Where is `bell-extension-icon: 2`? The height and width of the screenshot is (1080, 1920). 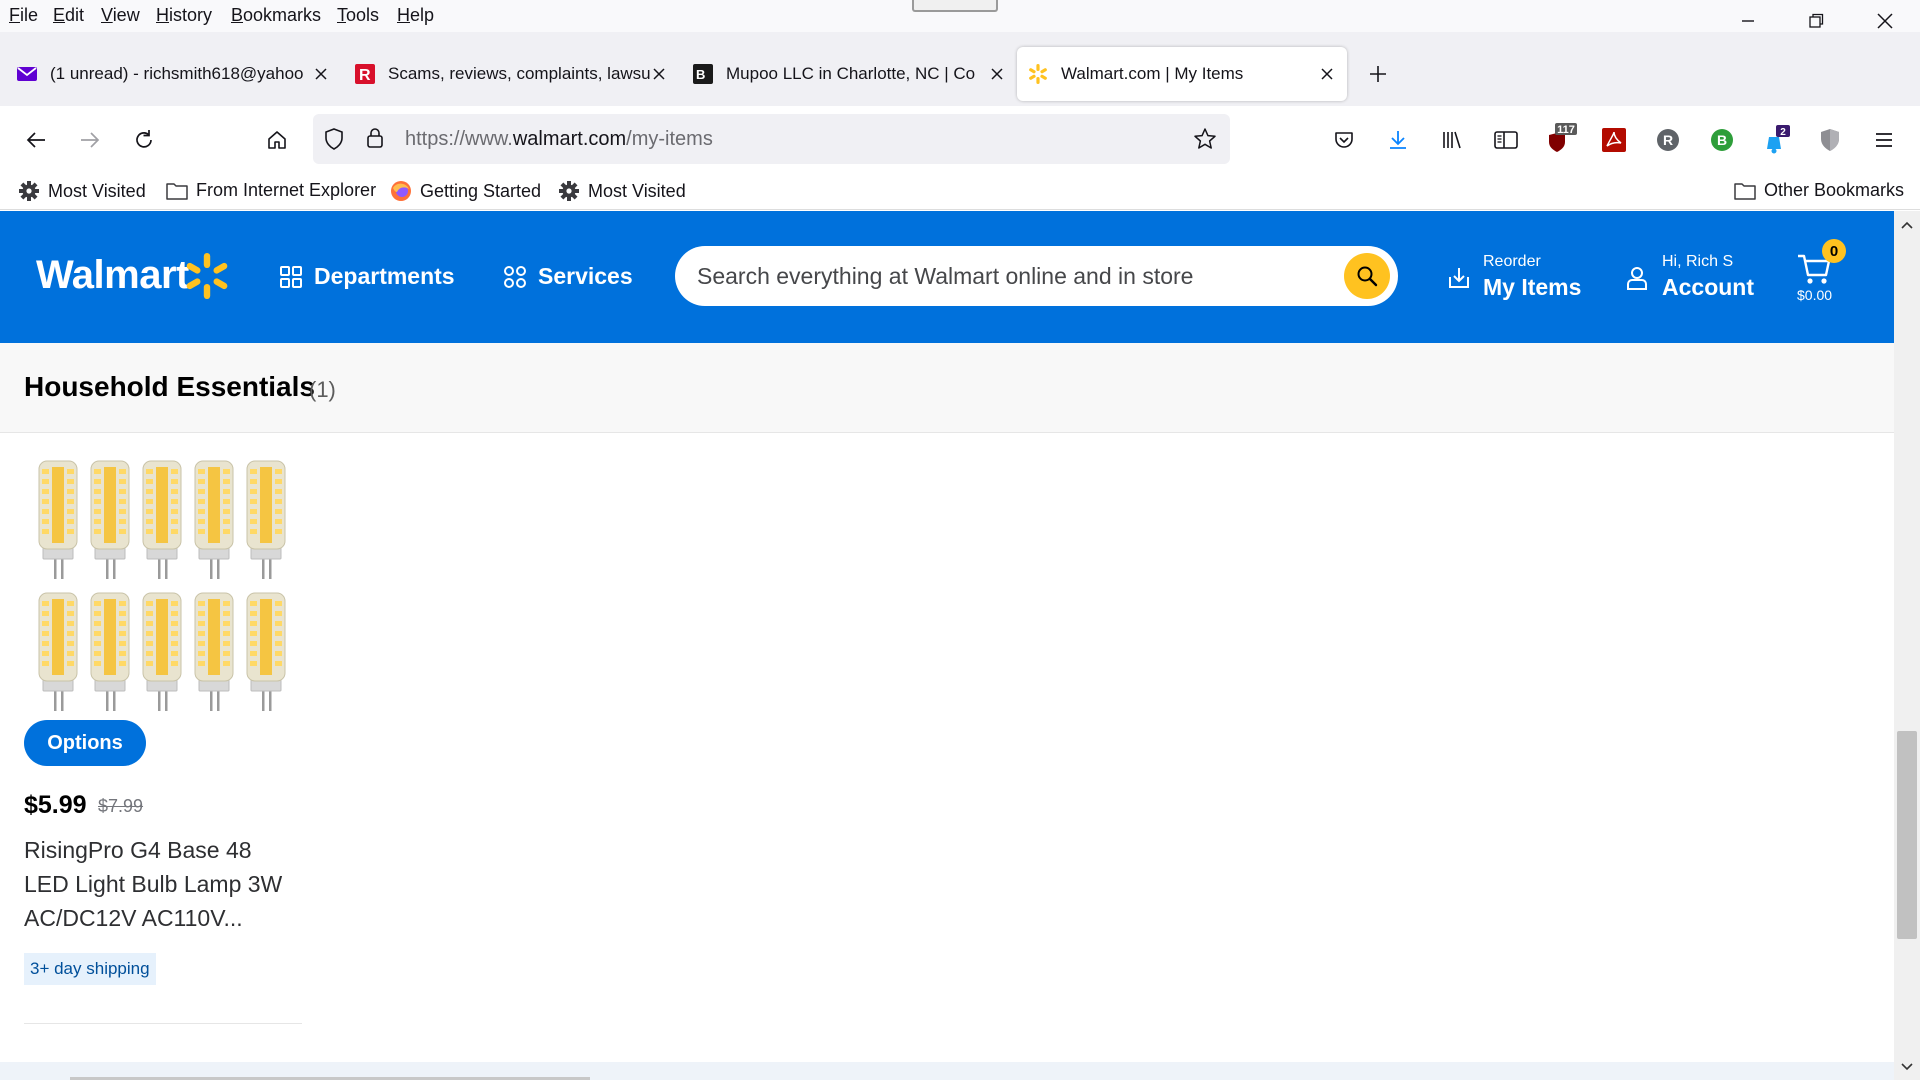 bell-extension-icon: 2 is located at coordinates (1778, 139).